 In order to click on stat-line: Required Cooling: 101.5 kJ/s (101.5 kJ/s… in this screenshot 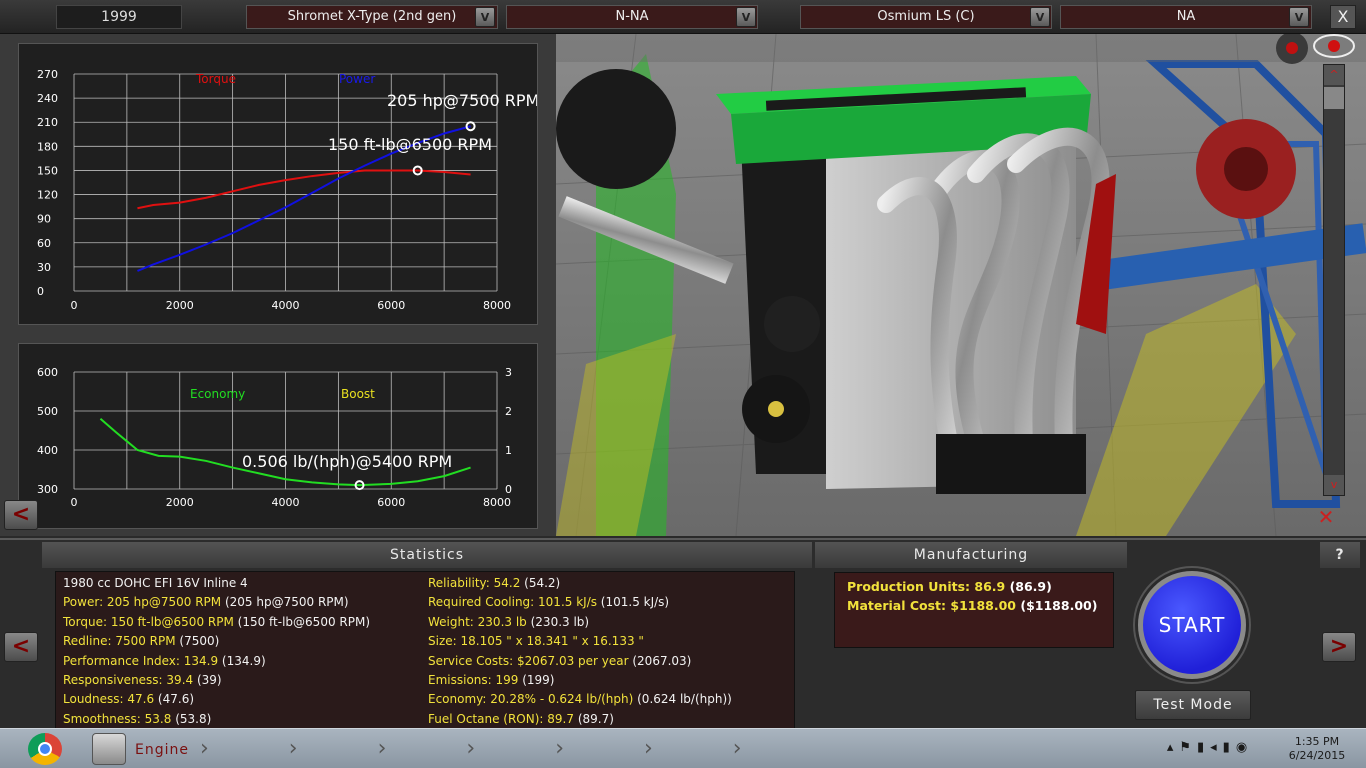, I will do `click(610, 602)`.